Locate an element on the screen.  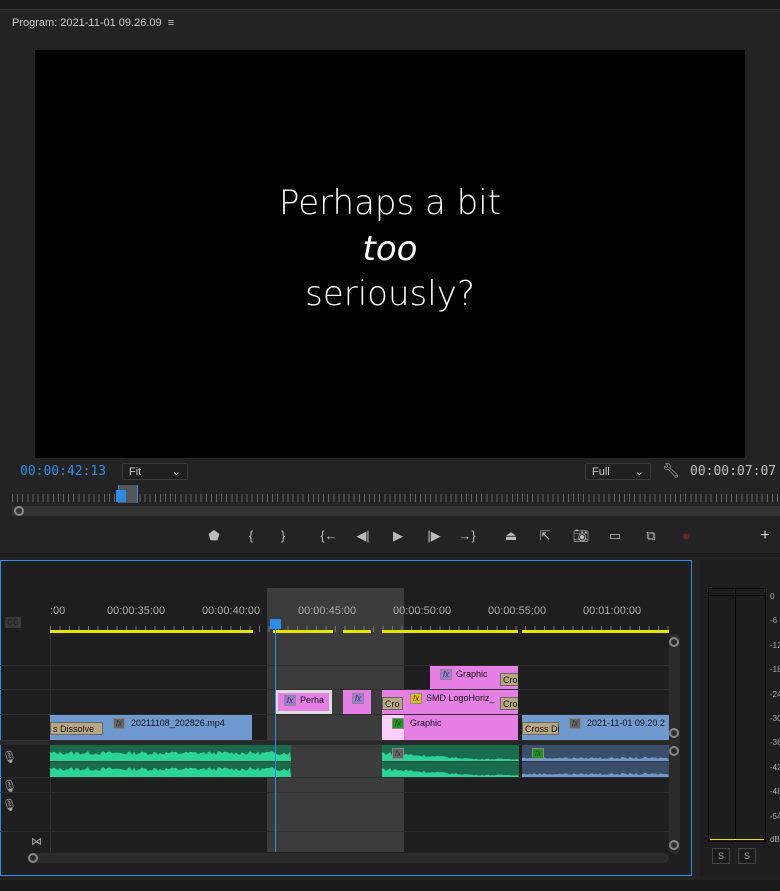
clip-smd-logo: fx SMD LogoHoriz_ Cro Cro is located at coordinates (450, 702).